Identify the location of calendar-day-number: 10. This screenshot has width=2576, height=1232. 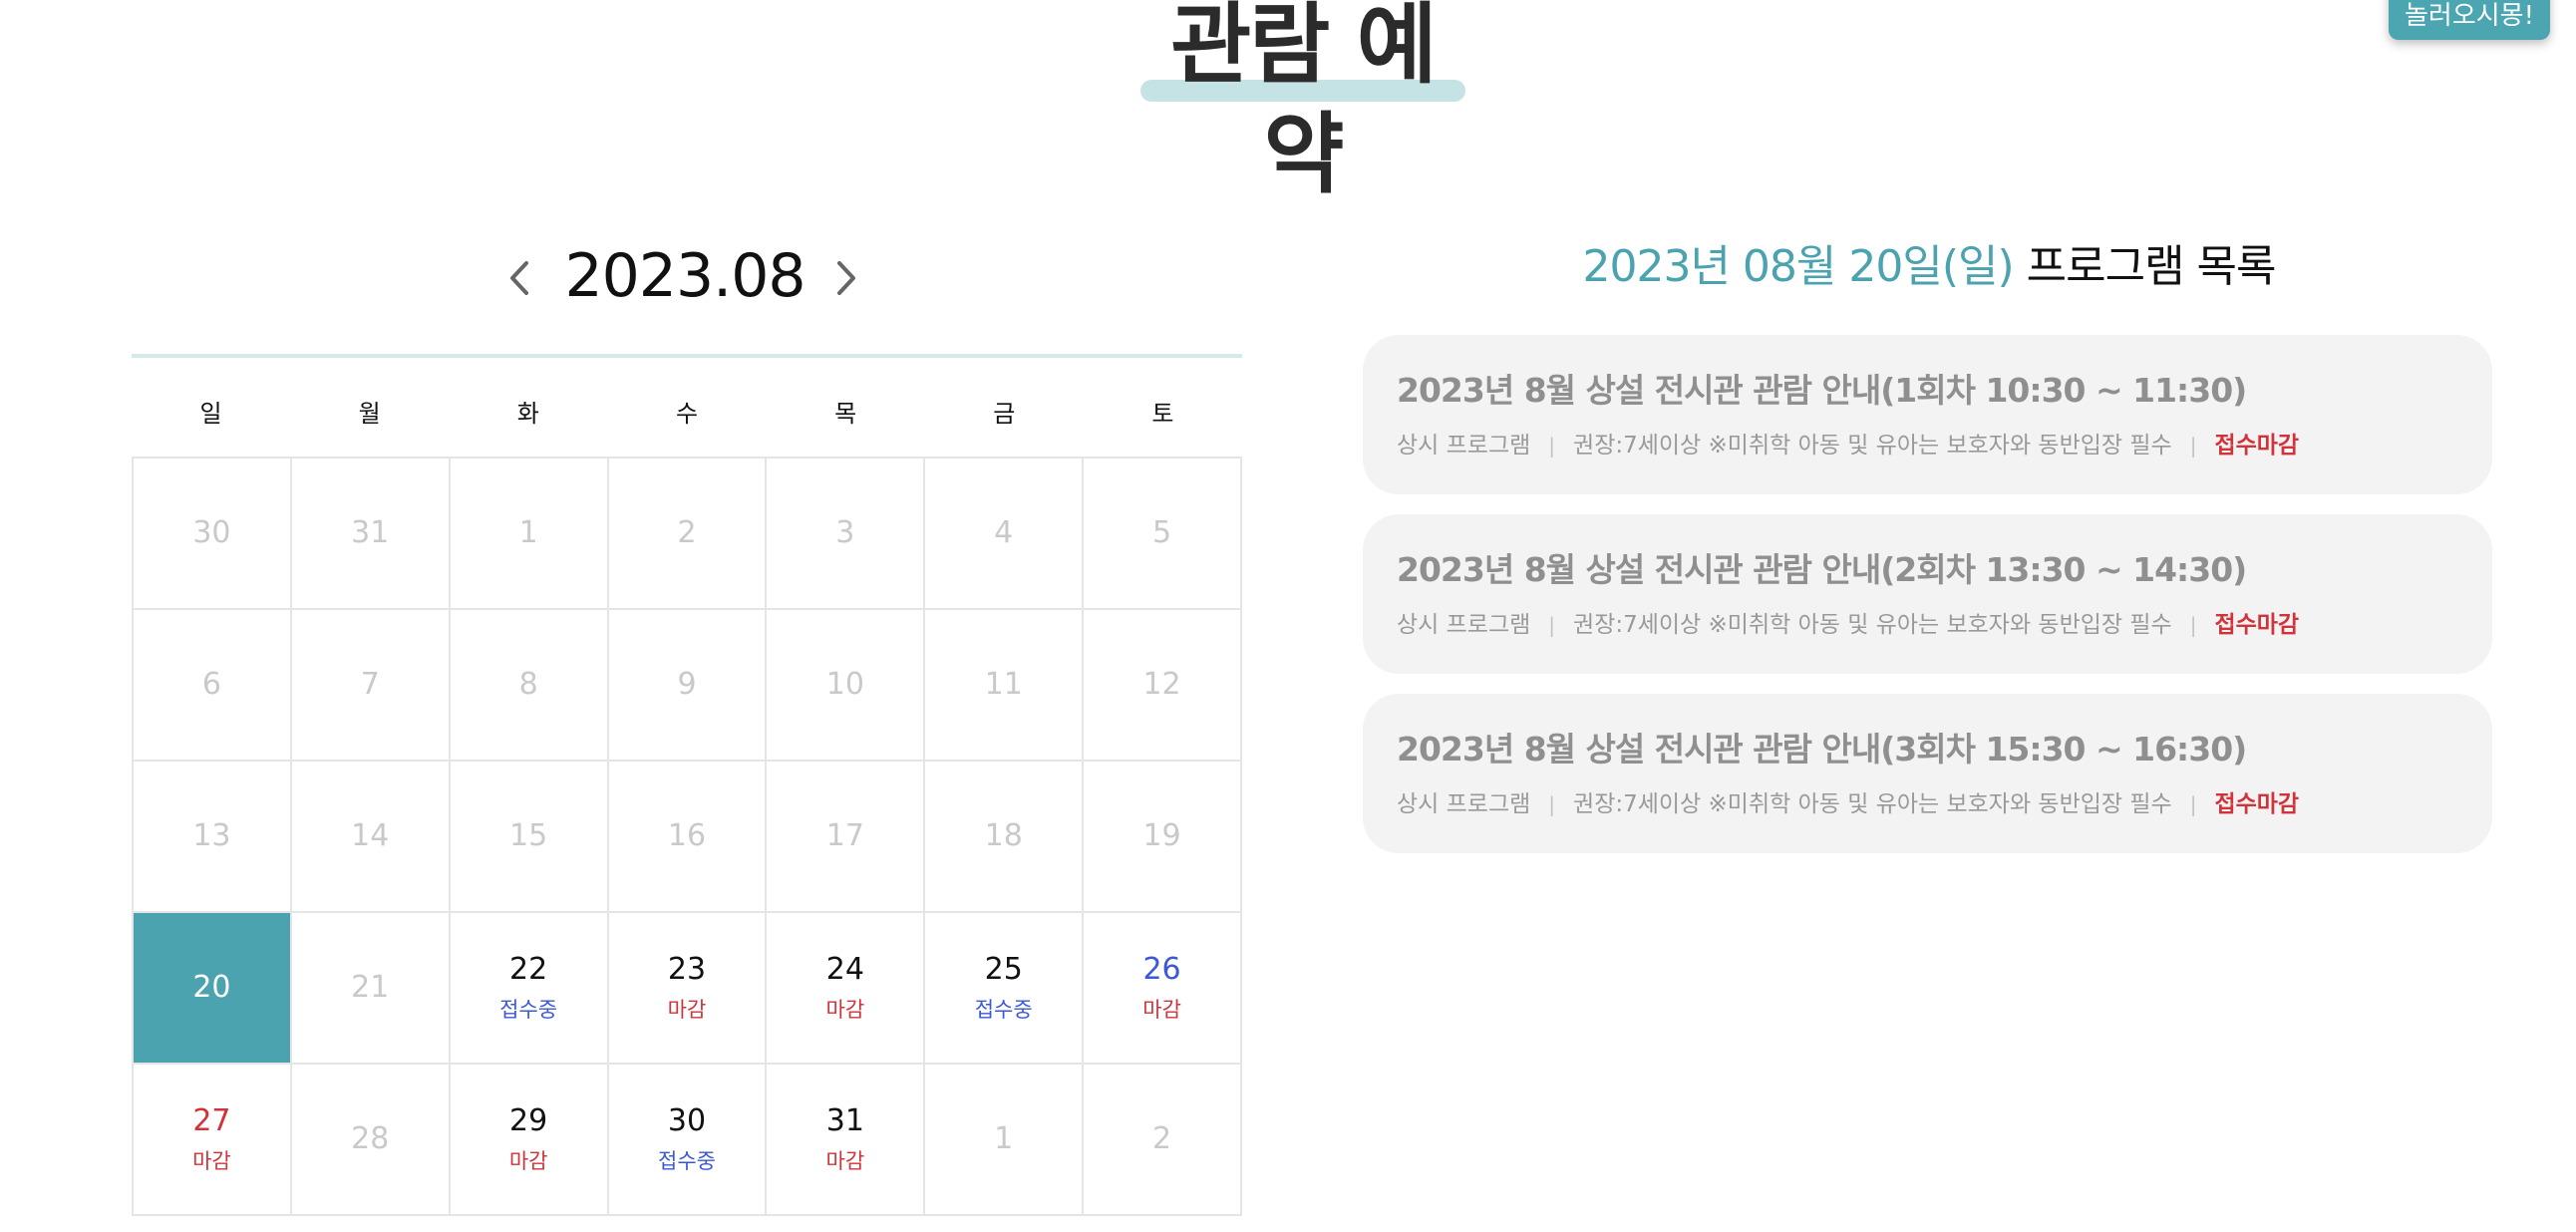
(844, 684).